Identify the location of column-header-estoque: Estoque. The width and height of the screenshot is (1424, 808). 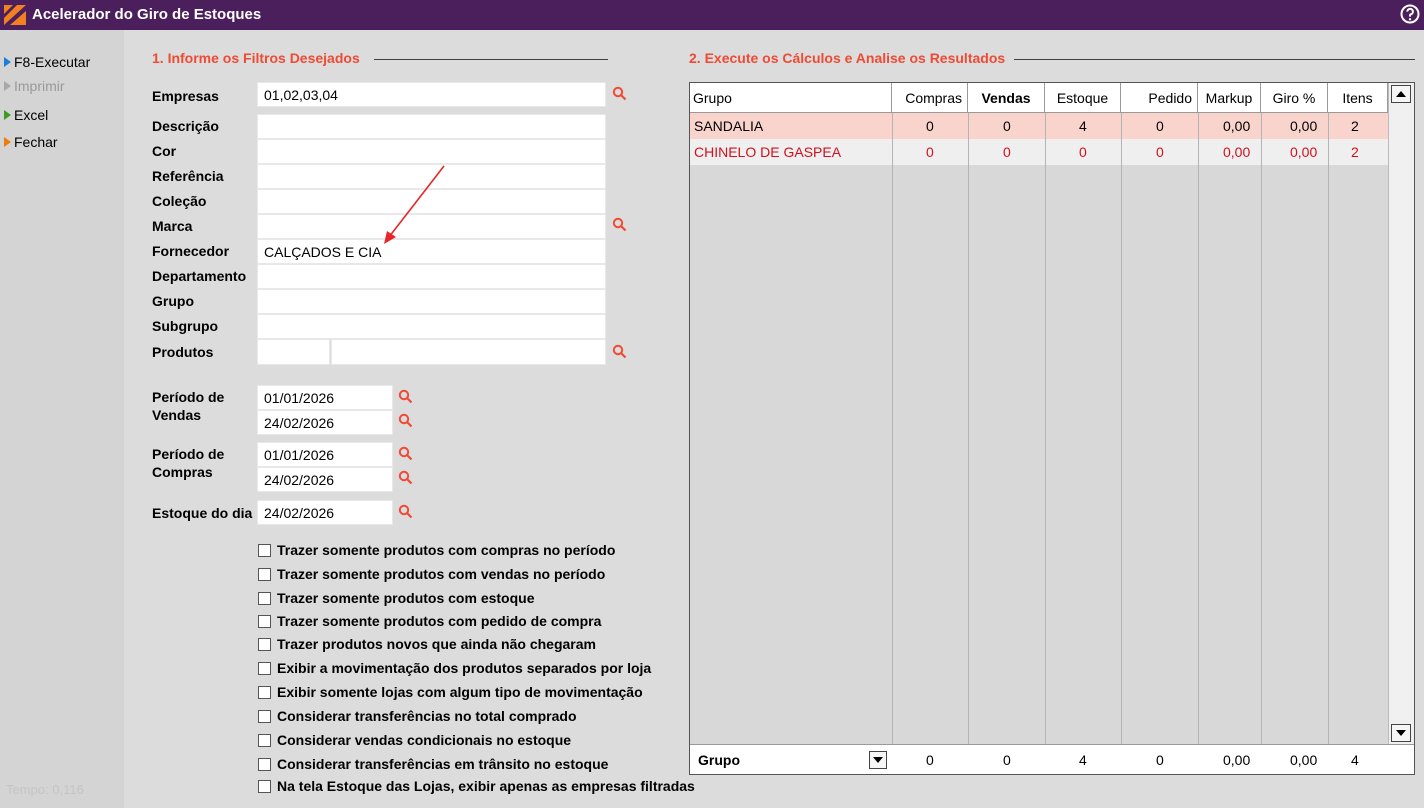
(1083, 98).